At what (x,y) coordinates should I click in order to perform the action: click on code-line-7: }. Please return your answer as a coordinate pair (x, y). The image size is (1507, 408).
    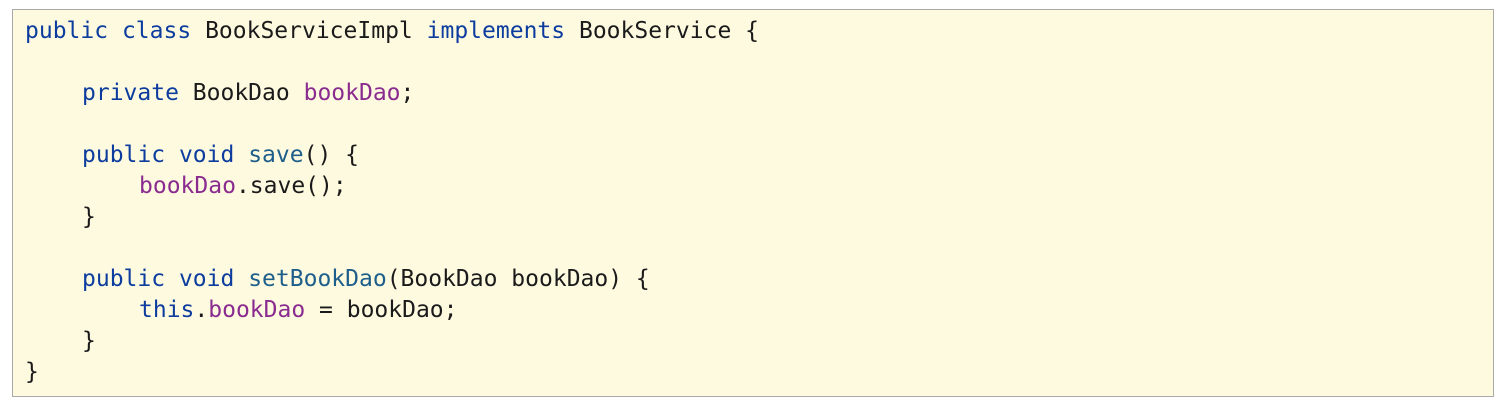
    Looking at the image, I should click on (392, 217).